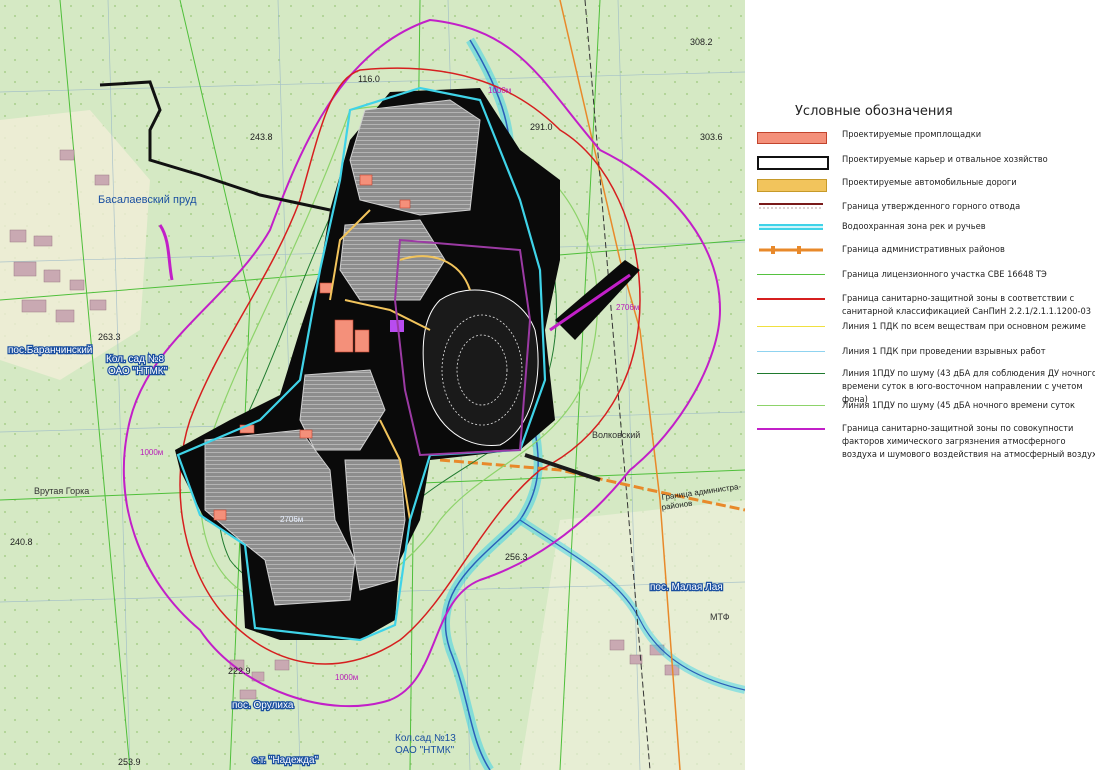 The height and width of the screenshot is (770, 1095). I want to click on label-baranchinsky: пос.Баранчинский, so click(50, 350).